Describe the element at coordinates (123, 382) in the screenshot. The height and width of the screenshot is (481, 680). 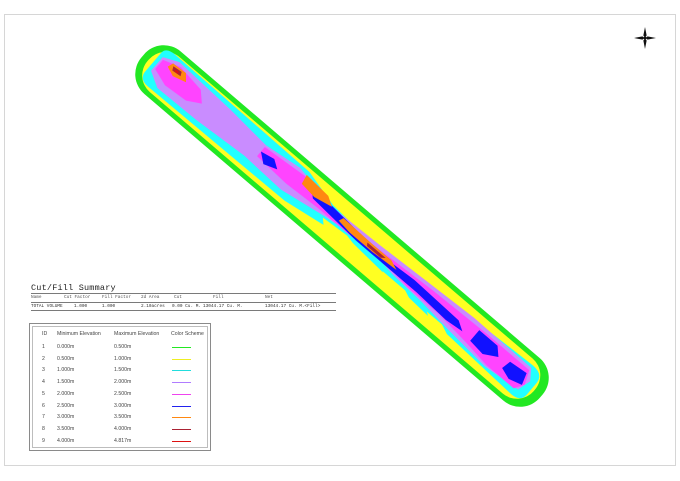
I see `legend-row-4-max: 2.000m` at that location.